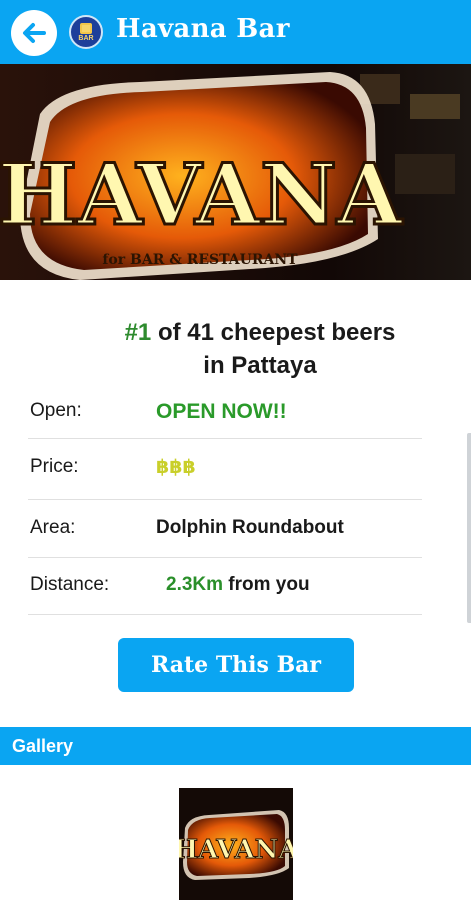  Describe the element at coordinates (176, 467) in the screenshot. I see `price-value: ฿฿฿` at that location.